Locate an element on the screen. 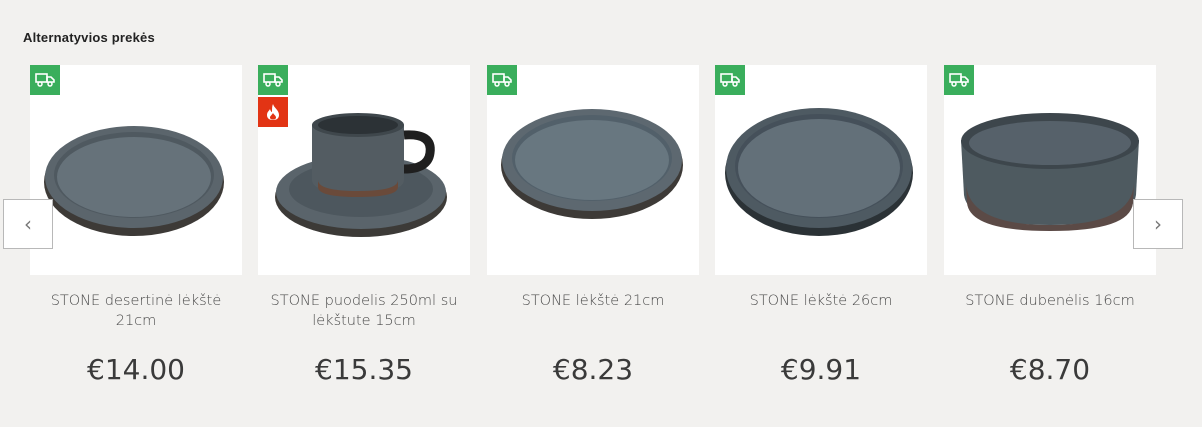  product-name: STONE lėkštė 26cm is located at coordinates (821, 301).